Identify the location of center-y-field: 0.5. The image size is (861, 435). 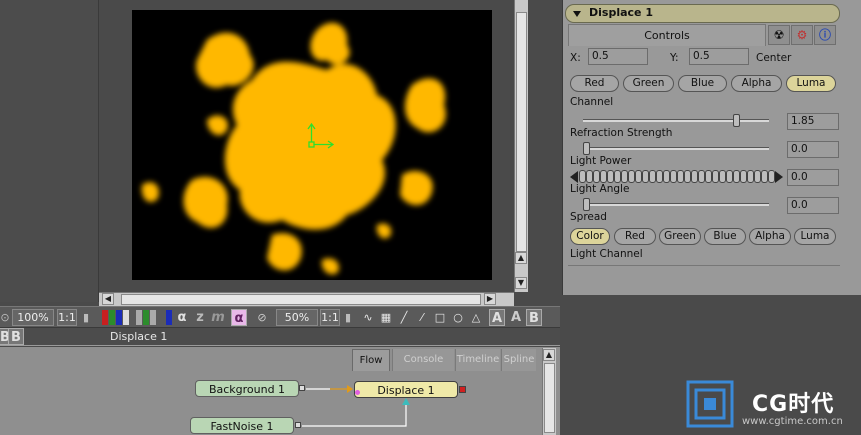
(719, 56).